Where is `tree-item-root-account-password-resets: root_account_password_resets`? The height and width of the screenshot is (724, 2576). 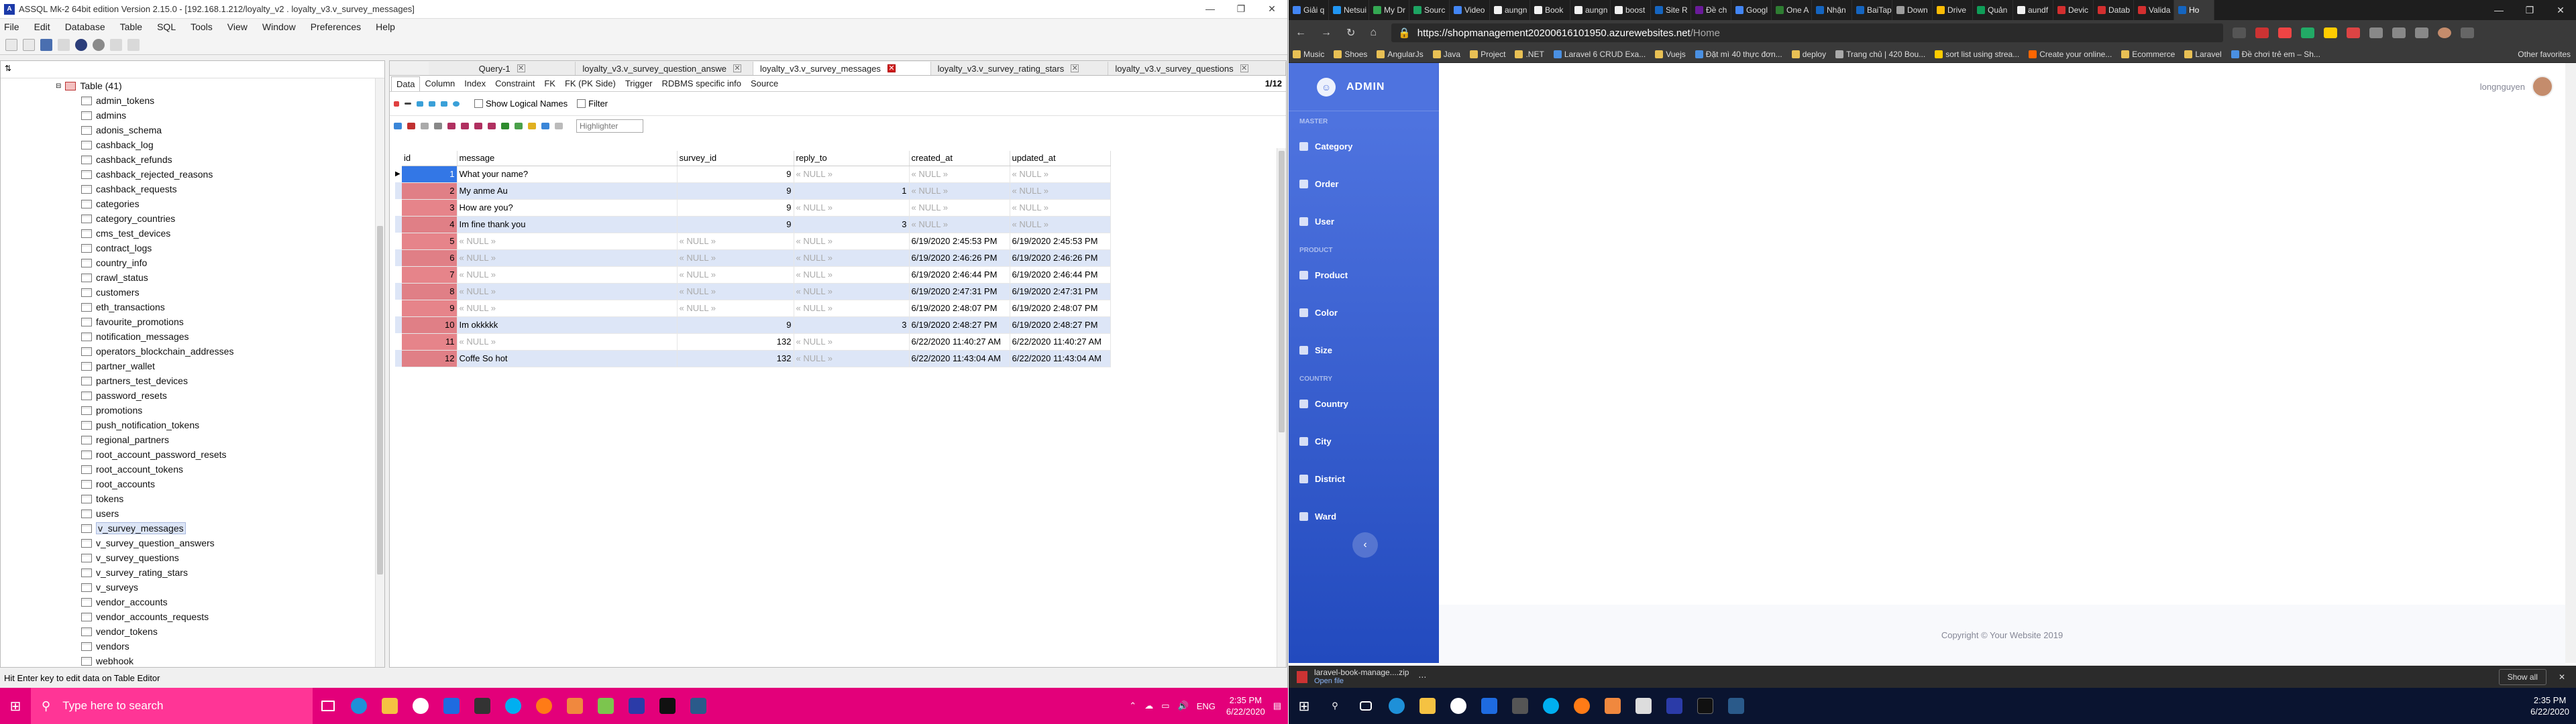 tree-item-root-account-password-resets: root_account_password_resets is located at coordinates (188, 455).